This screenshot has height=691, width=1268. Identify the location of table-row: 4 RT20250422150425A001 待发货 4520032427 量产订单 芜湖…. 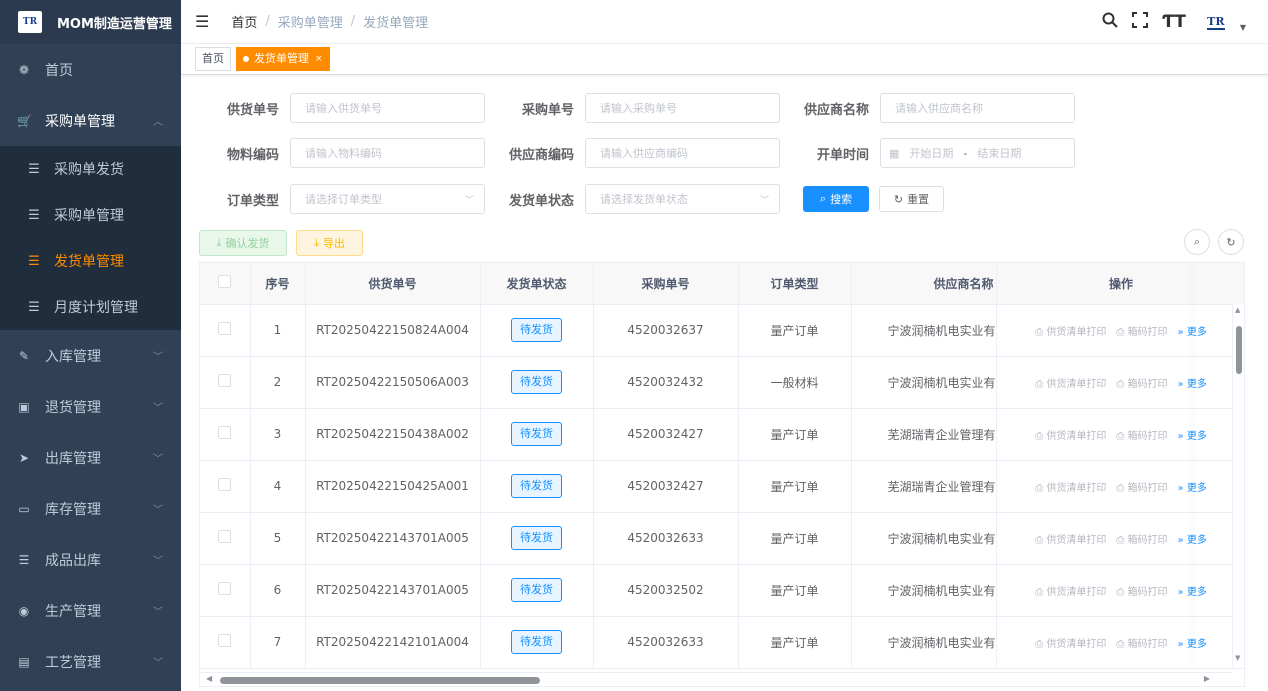
(722, 486).